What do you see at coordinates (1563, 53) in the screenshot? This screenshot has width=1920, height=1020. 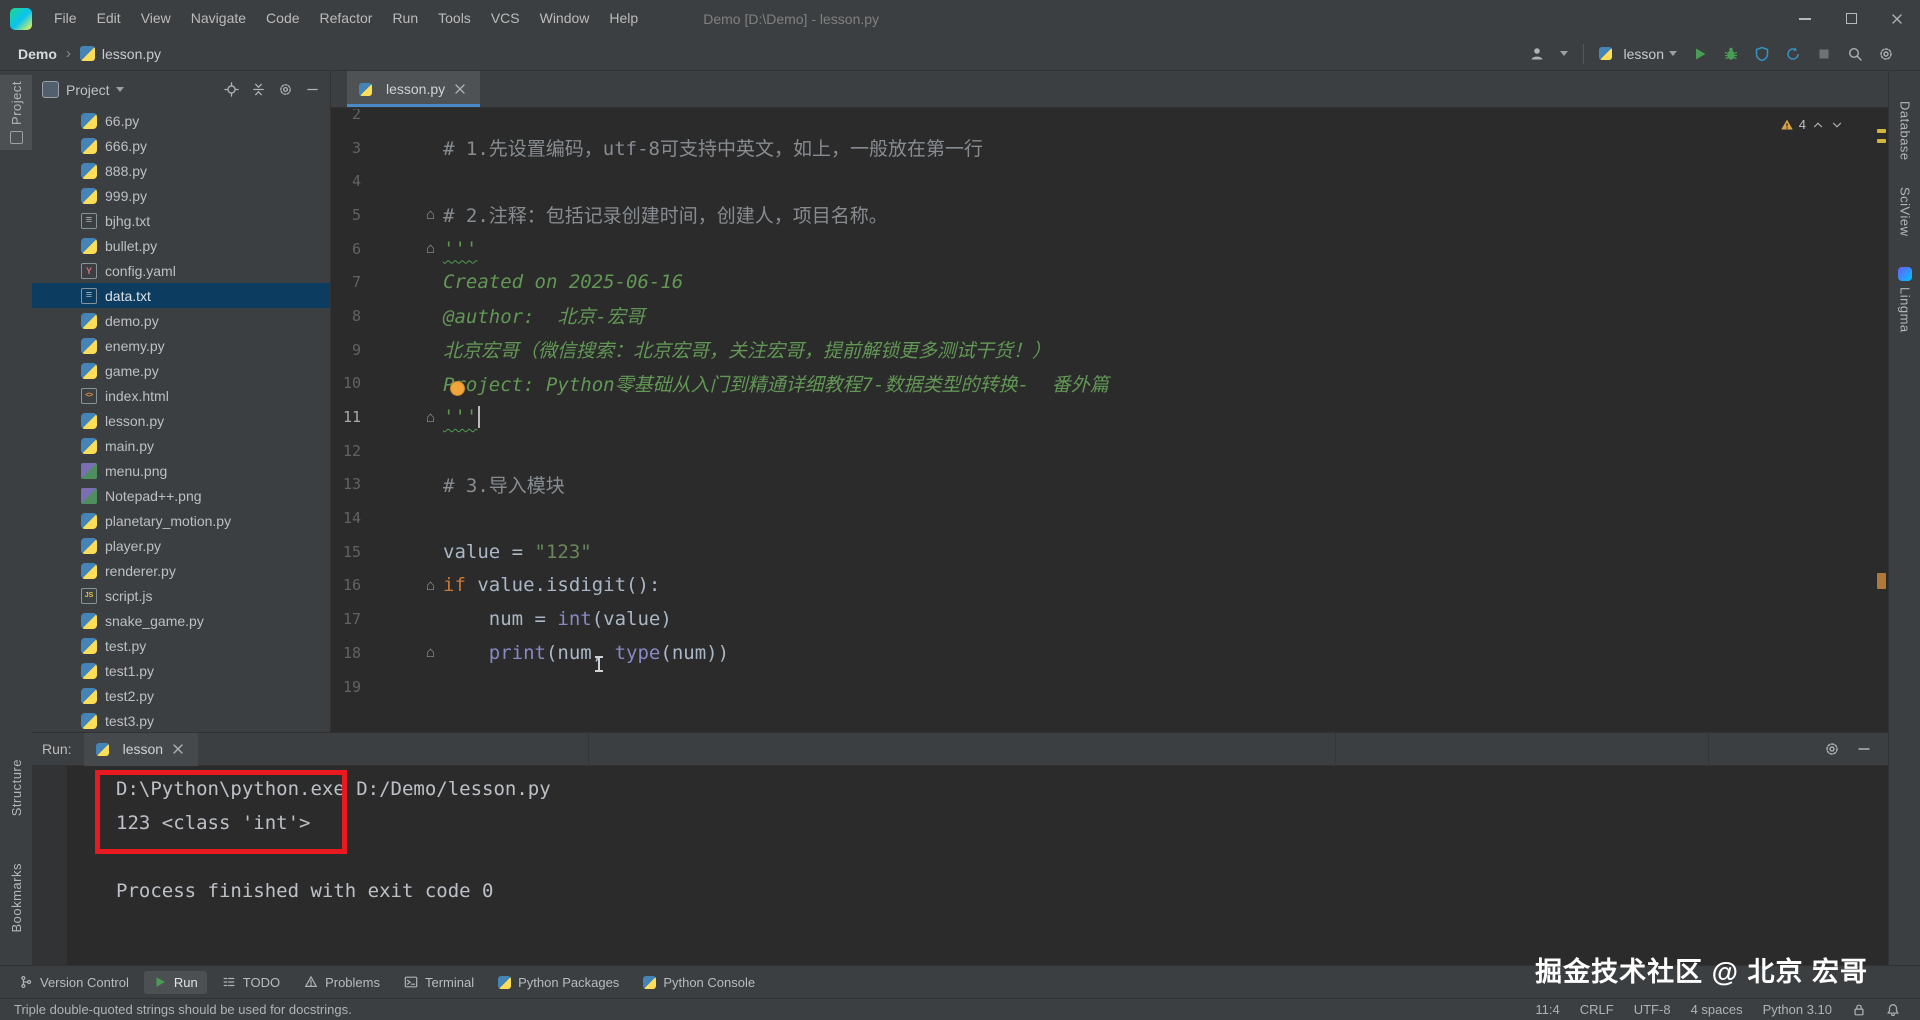 I see `user-dropdown-icon` at bounding box center [1563, 53].